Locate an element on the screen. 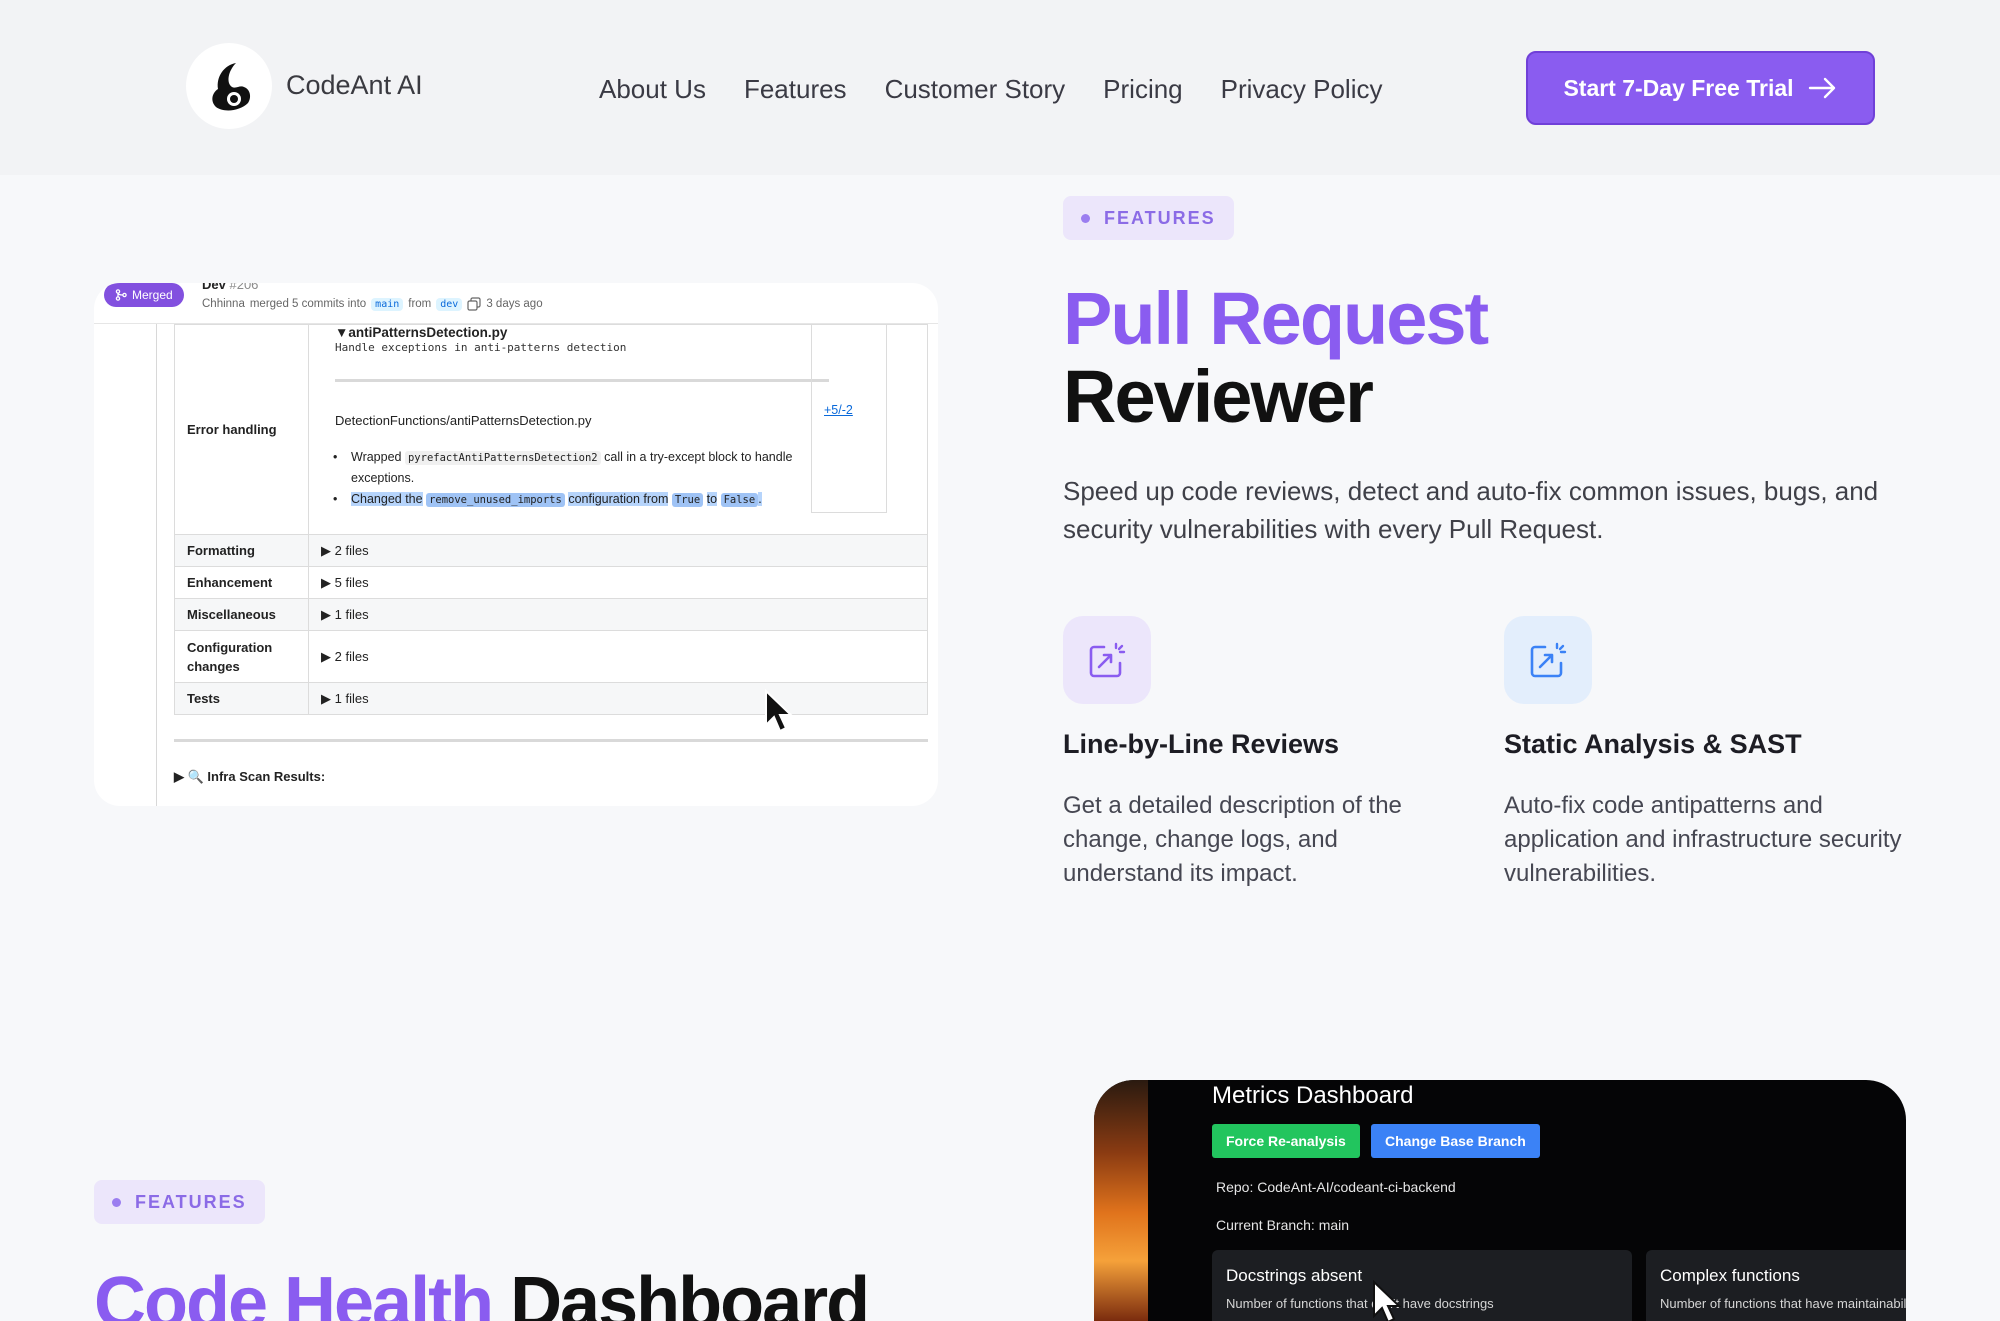 The height and width of the screenshot is (1321, 2000). table-row: Formatting ▶ 2 files is located at coordinates (551, 550).